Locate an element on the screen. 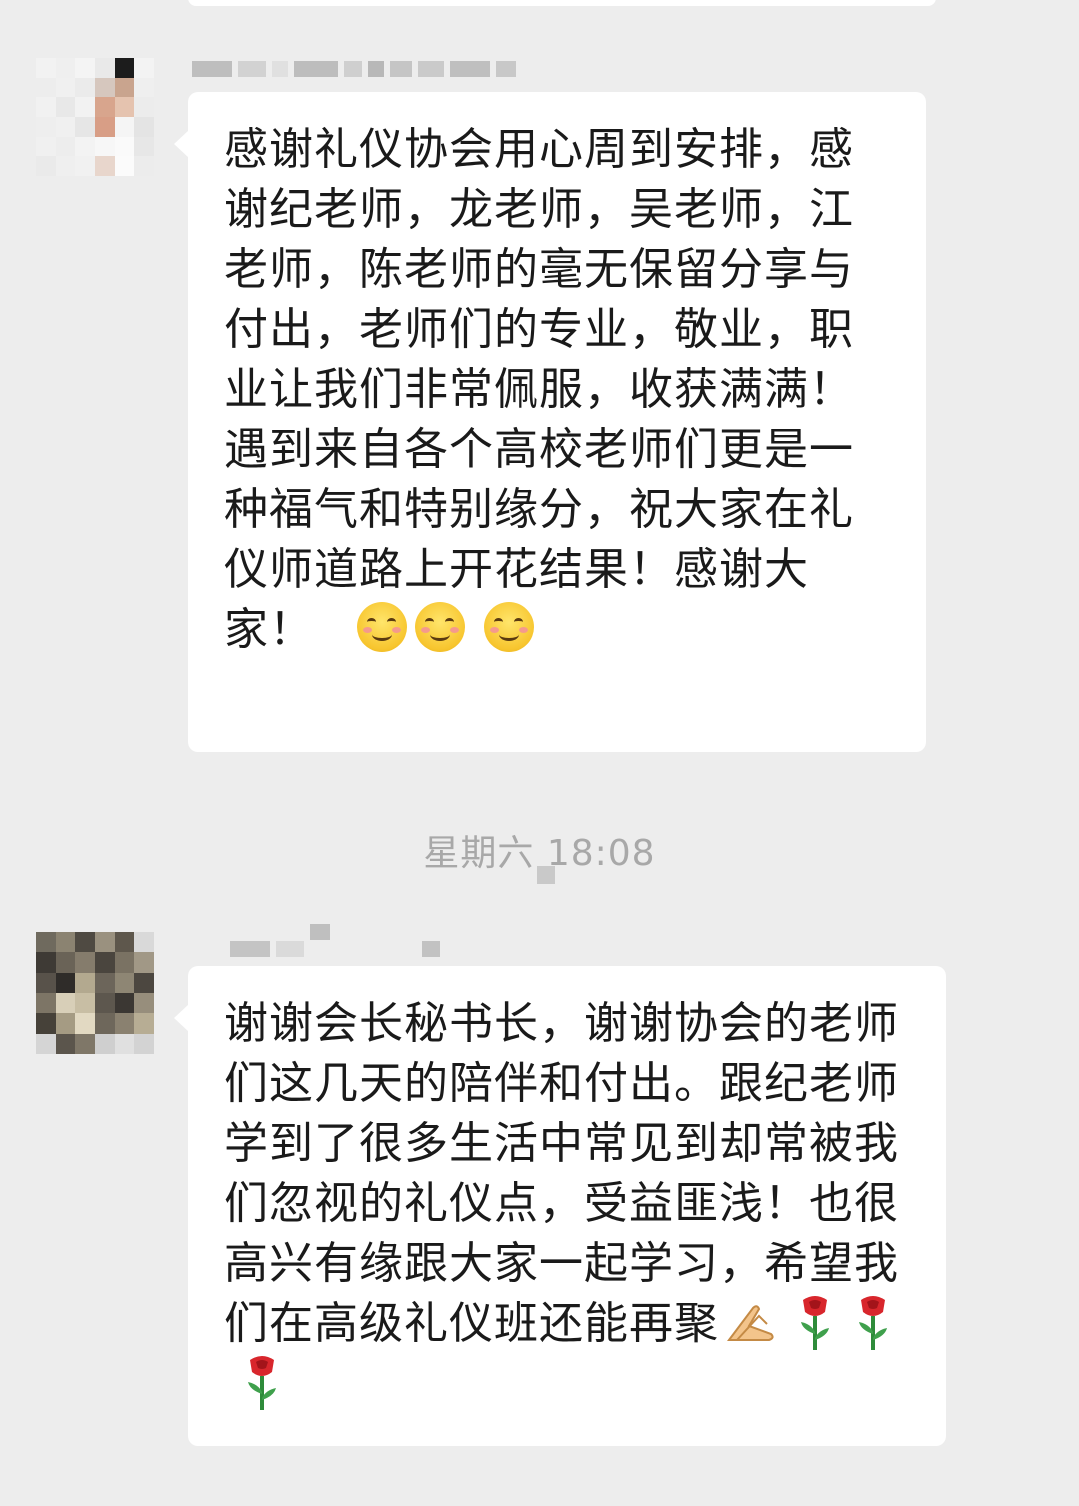  blur-mark is located at coordinates (546, 875).